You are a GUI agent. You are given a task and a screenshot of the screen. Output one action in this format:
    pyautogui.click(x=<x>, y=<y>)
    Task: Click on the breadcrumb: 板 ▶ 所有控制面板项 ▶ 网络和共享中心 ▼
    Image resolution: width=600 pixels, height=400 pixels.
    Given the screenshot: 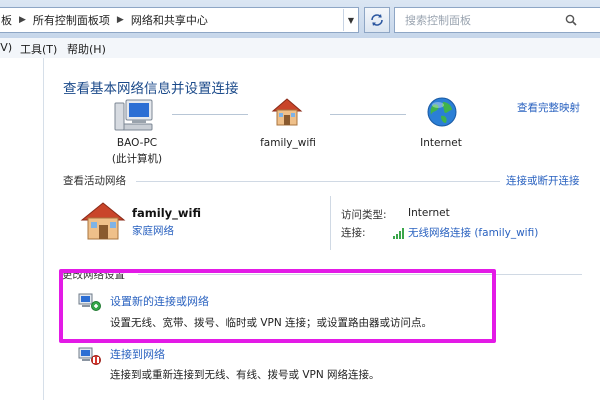 What is the action you would take?
    pyautogui.click(x=179, y=20)
    